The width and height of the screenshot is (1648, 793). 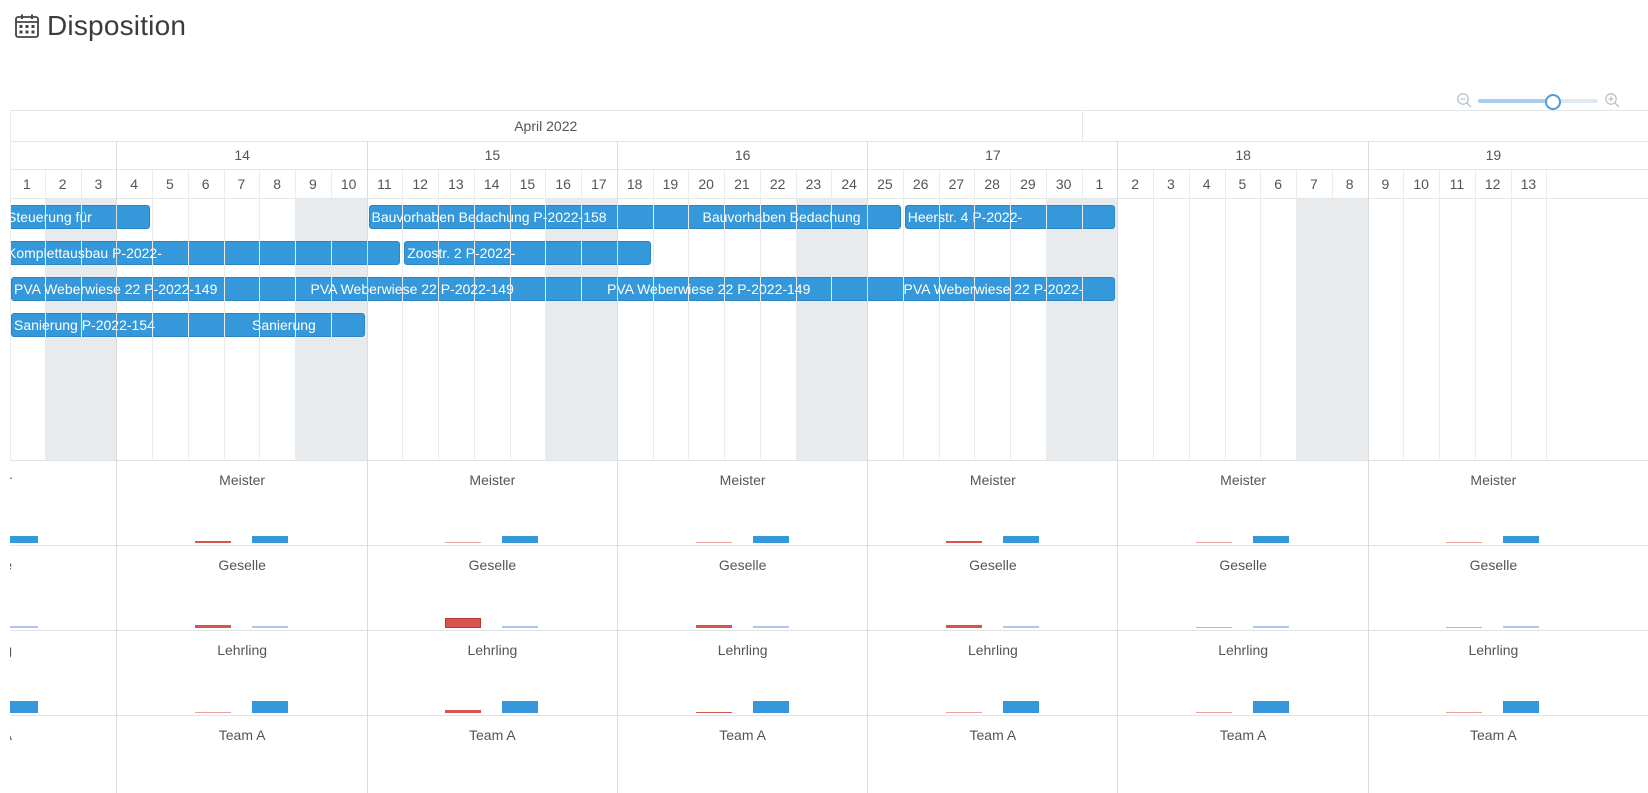 What do you see at coordinates (1464, 100) in the screenshot?
I see `zoom-out-icon` at bounding box center [1464, 100].